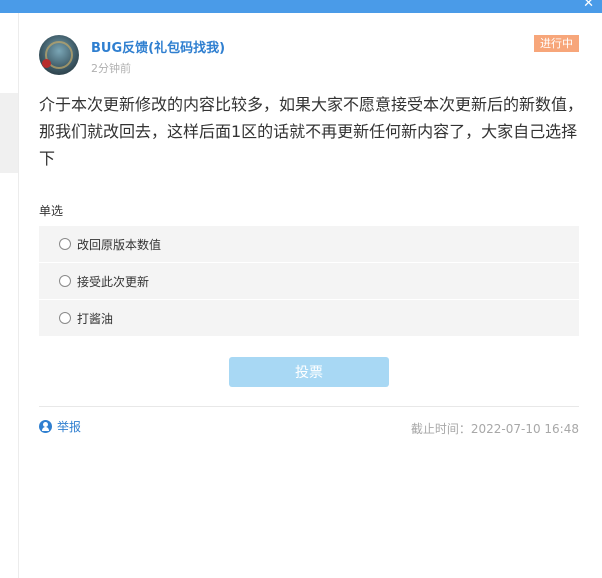  I want to click on poll-option-label: 打酱油, so click(95, 318).